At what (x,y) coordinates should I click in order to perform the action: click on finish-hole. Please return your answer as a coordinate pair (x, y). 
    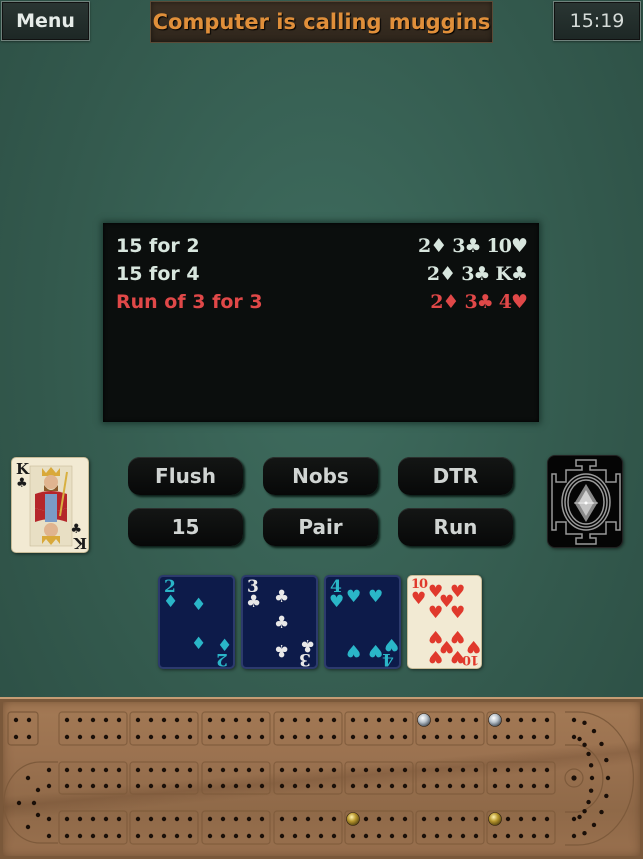
    Looking at the image, I should click on (574, 778).